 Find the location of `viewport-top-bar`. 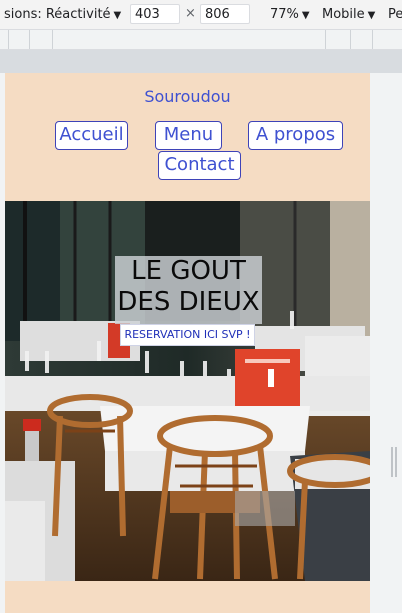

viewport-top-bar is located at coordinates (201, 61).